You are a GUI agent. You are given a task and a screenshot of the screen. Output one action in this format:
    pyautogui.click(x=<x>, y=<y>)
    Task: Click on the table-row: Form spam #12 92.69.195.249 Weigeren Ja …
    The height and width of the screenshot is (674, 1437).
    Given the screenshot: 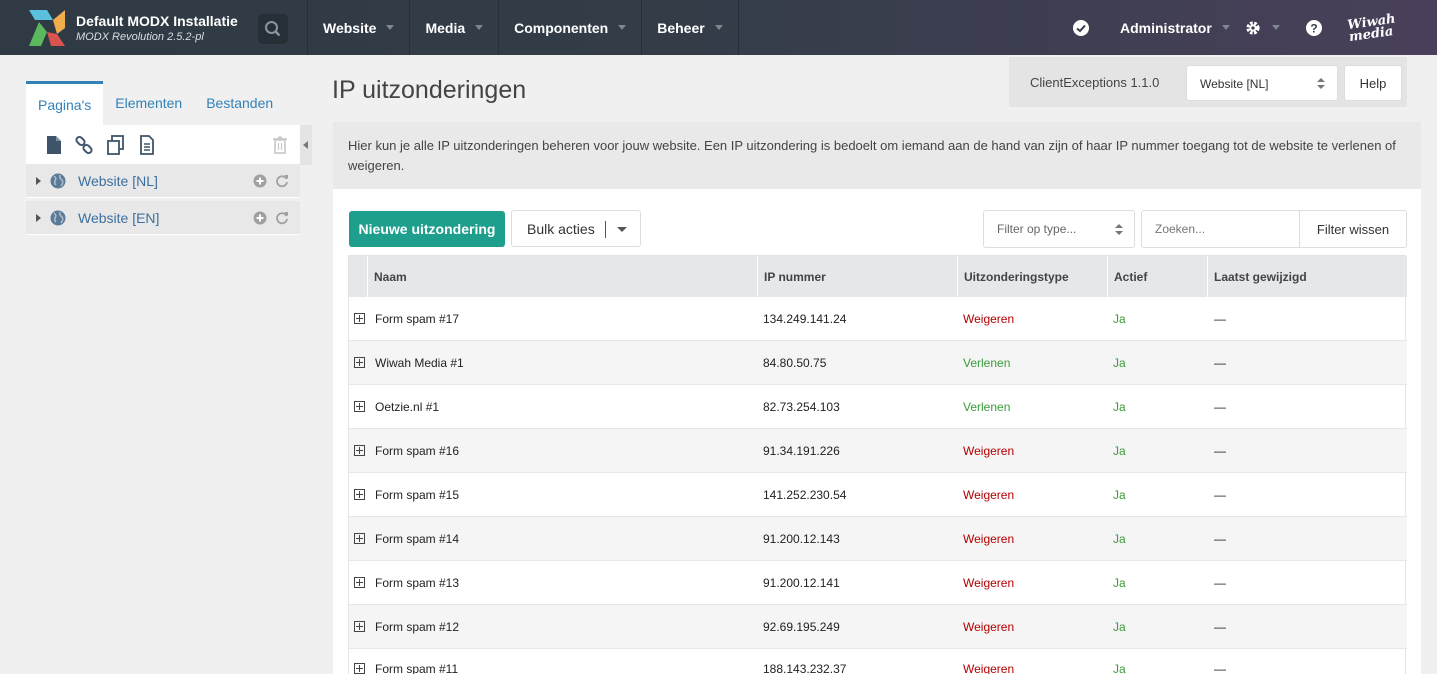 What is the action you would take?
    pyautogui.click(x=878, y=627)
    